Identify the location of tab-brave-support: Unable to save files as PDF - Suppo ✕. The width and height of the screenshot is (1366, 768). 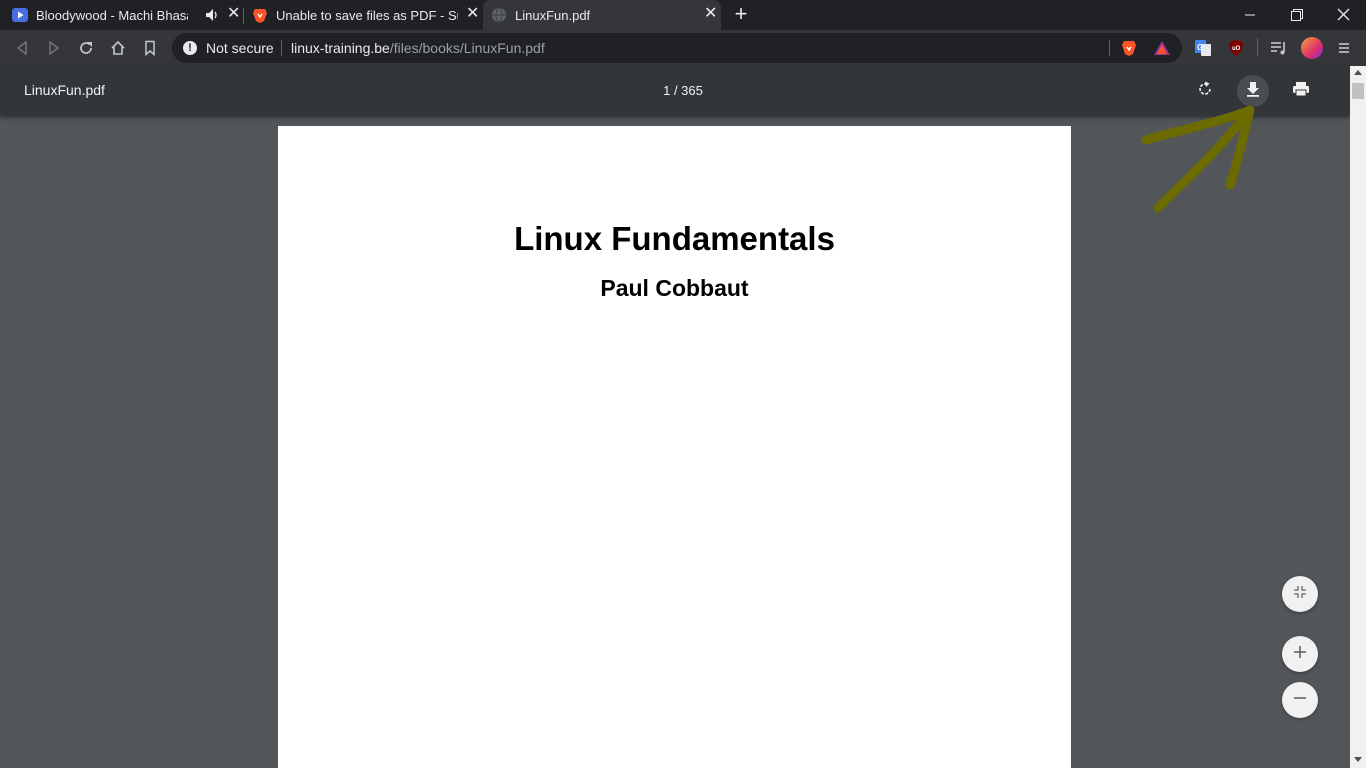
(363, 15).